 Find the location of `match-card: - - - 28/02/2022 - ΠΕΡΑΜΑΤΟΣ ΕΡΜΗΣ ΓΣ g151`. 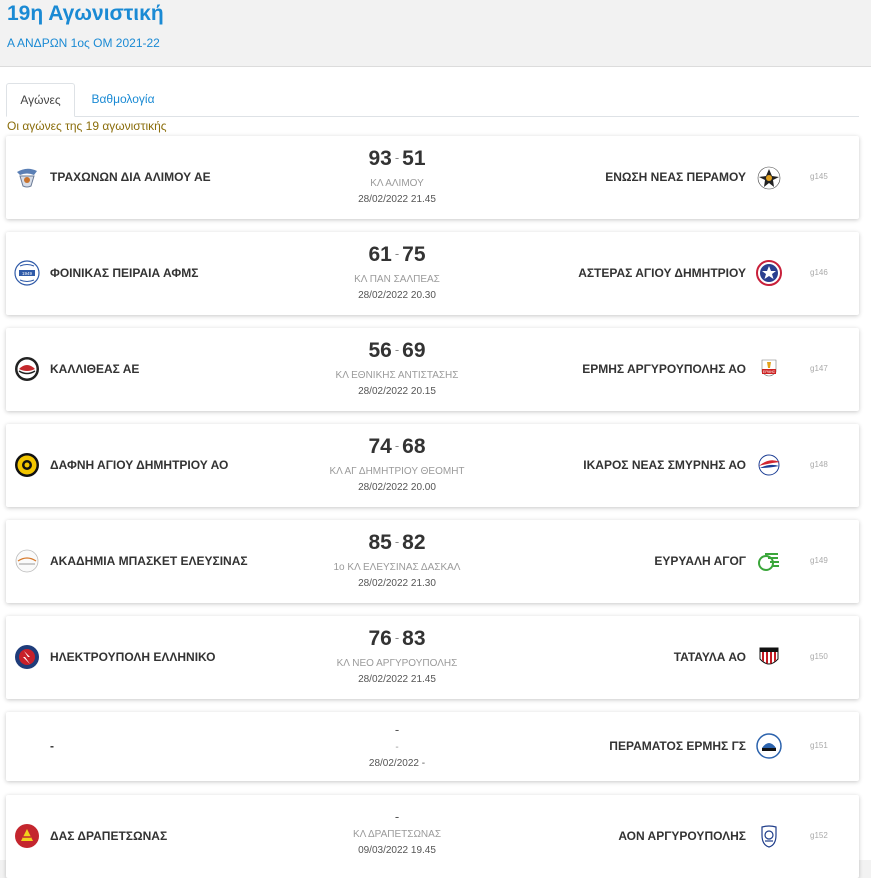

match-card: - - - 28/02/2022 - ΠΕΡΑΜΑΤΟΣ ΕΡΜΗΣ ΓΣ g151 is located at coordinates (432, 746).